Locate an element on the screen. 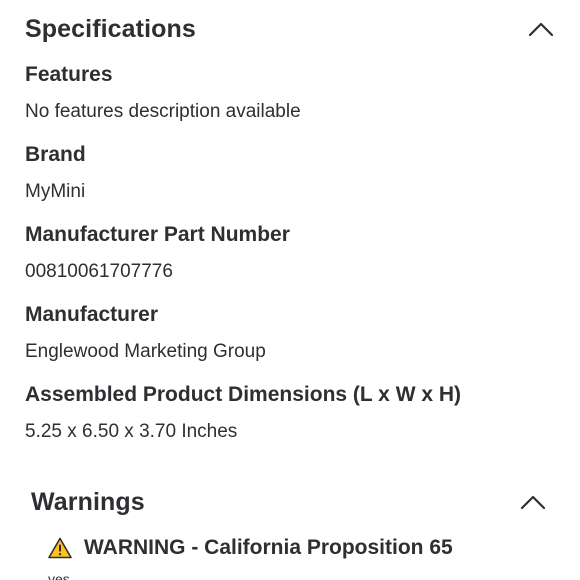  warnings-header: Warnings is located at coordinates (290, 502).